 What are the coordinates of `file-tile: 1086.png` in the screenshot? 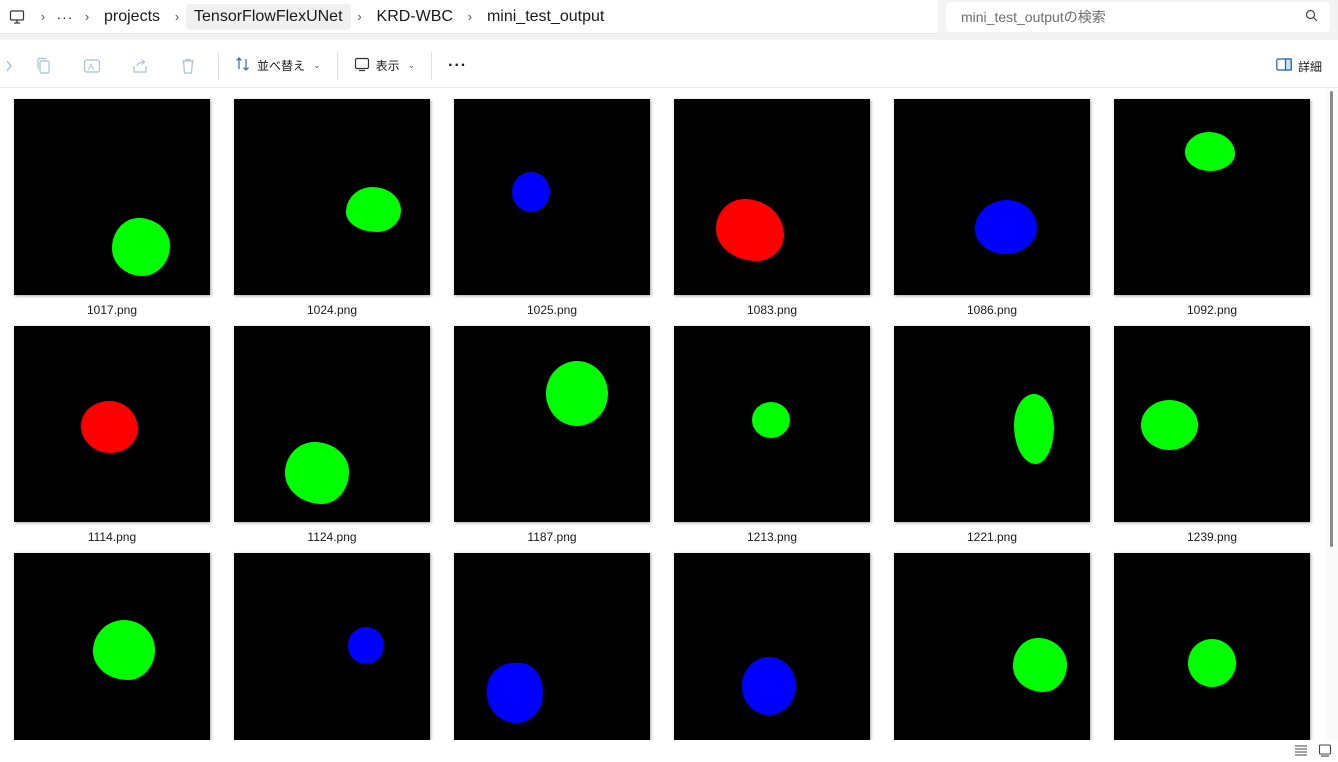 It's located at (992, 208).